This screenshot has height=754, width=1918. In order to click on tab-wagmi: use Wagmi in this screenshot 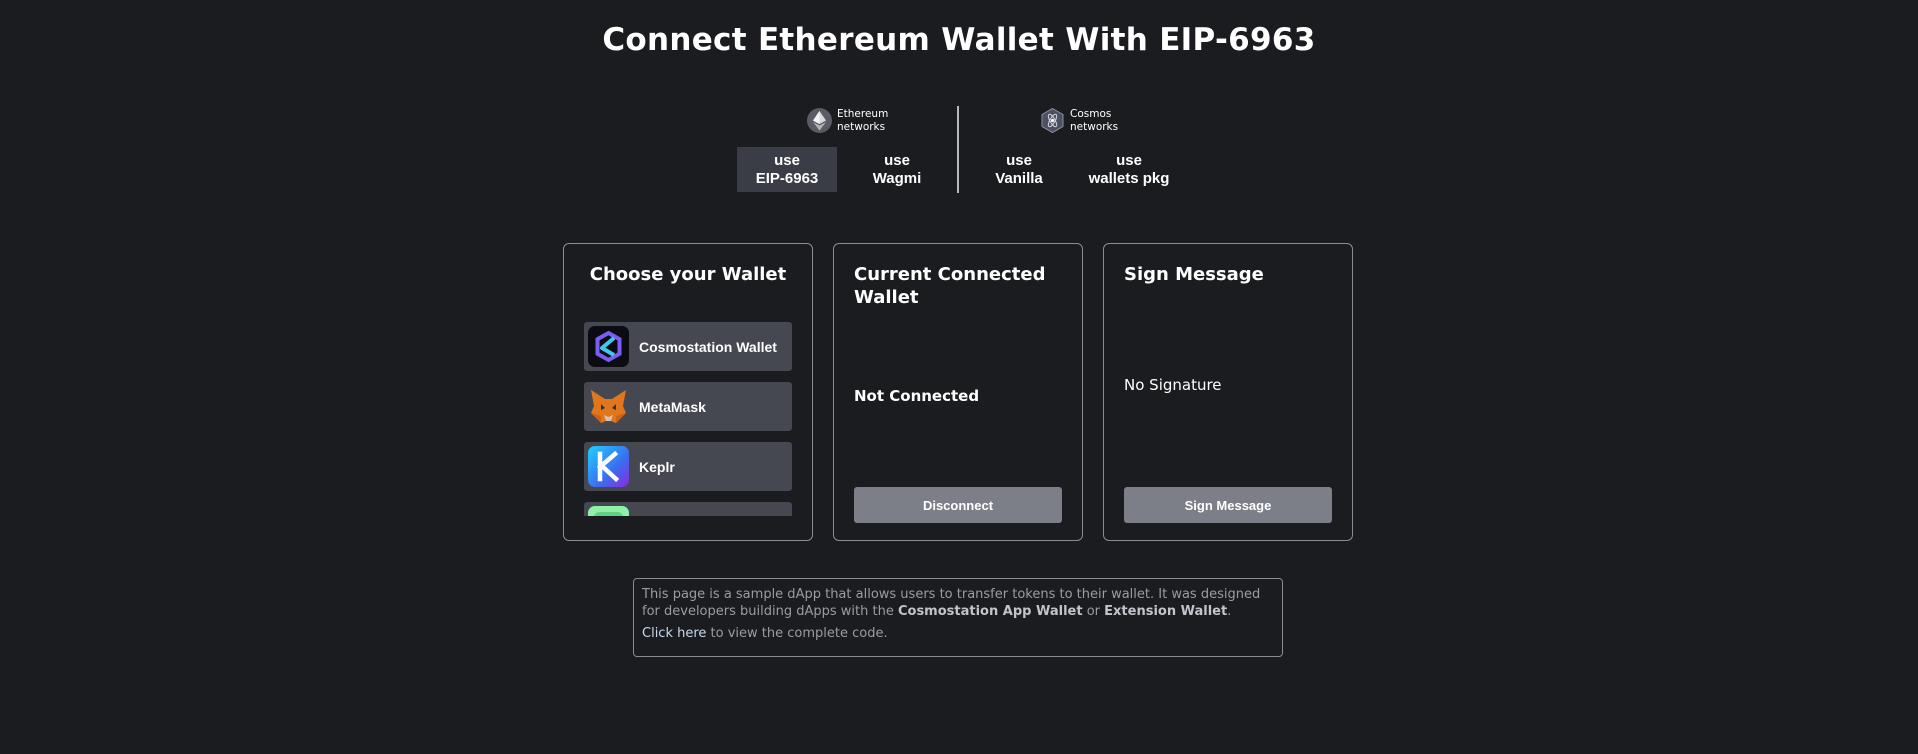, I will do `click(897, 169)`.